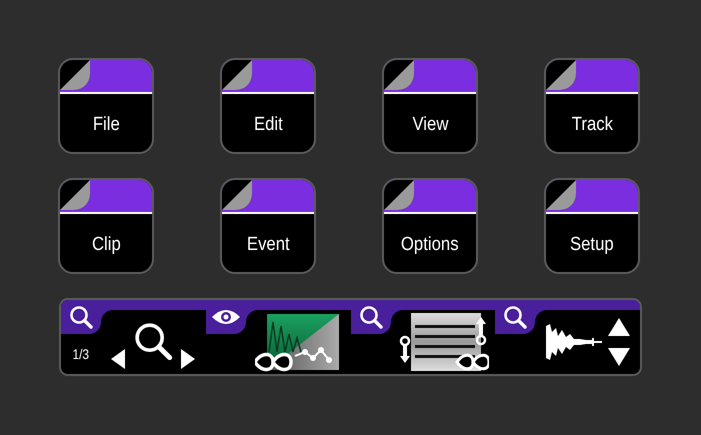 The height and width of the screenshot is (435, 701). I want to click on previous-arrow, so click(118, 359).